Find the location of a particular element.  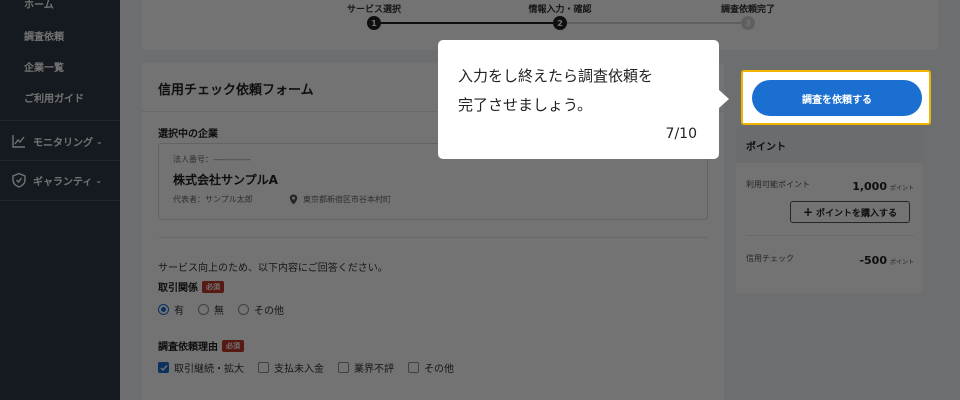

option-label: 支払未入金 is located at coordinates (299, 369).